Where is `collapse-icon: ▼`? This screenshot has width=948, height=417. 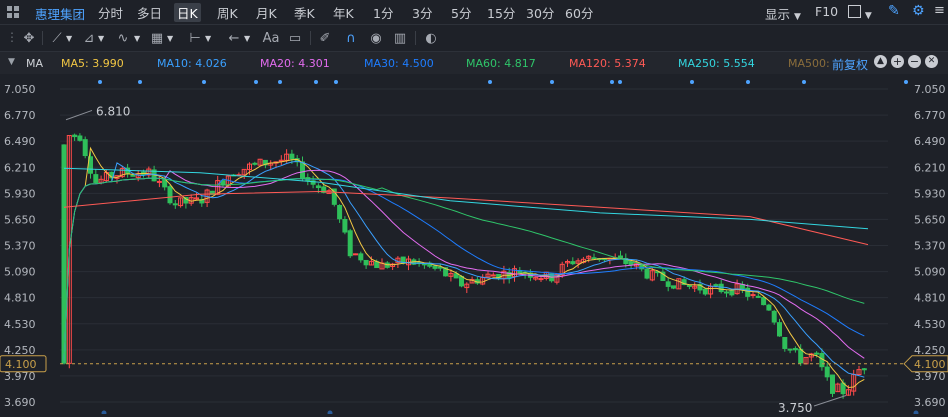
collapse-icon: ▼ is located at coordinates (11, 62).